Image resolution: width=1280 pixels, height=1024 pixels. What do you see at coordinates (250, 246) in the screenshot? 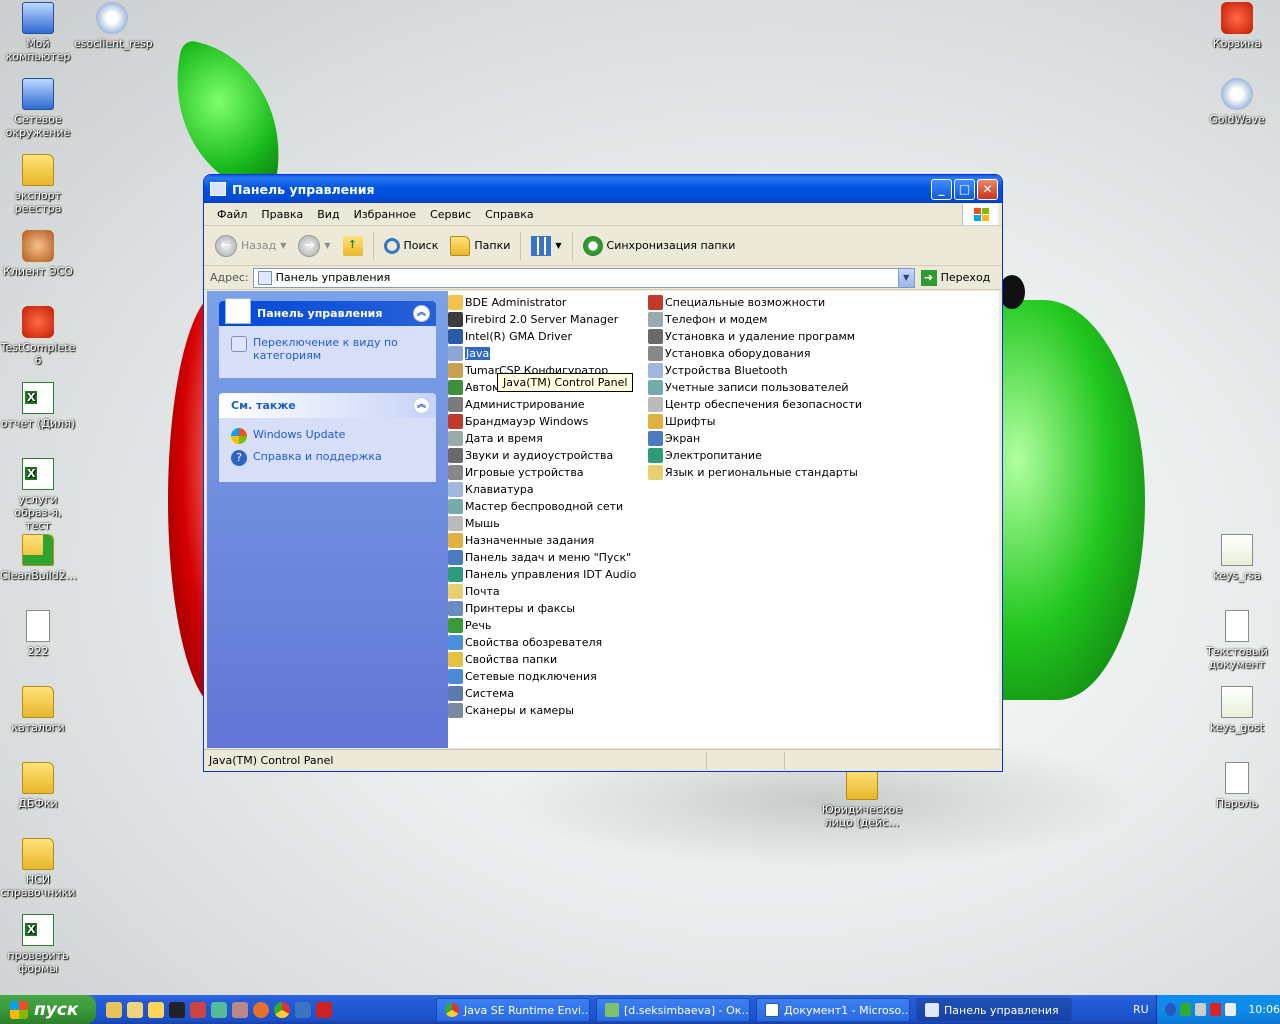
I see `back-button: ← Назад ▼` at bounding box center [250, 246].